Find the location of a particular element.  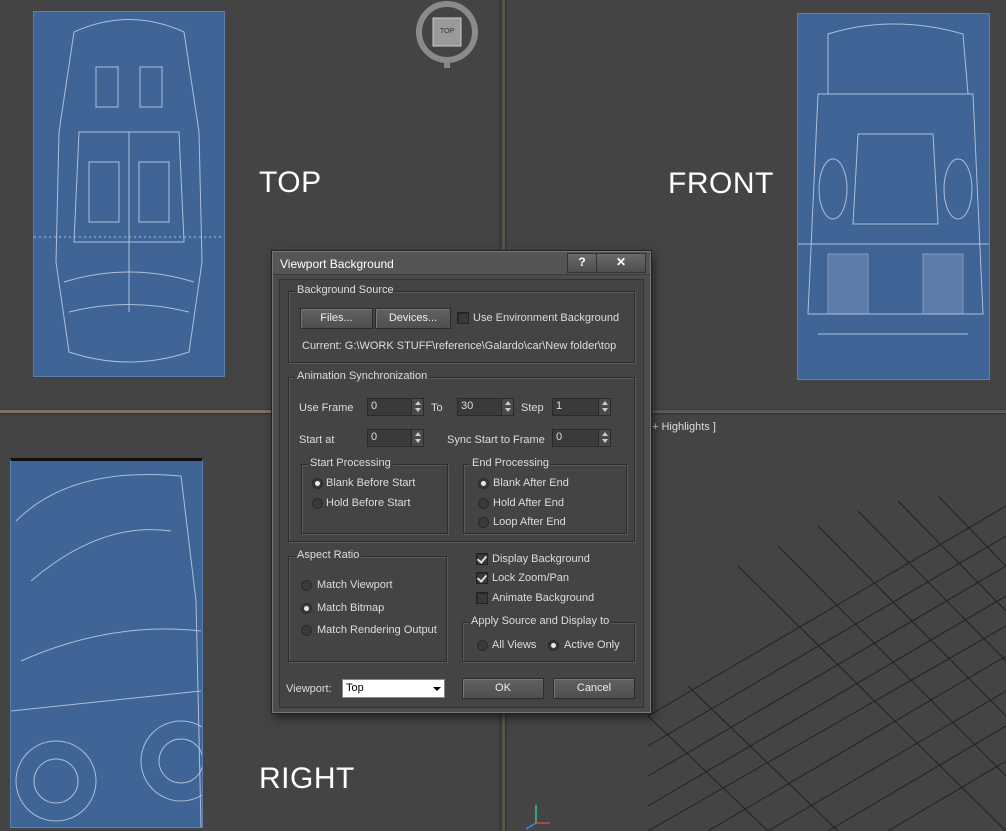

loop-after-end-radio is located at coordinates (483, 522).